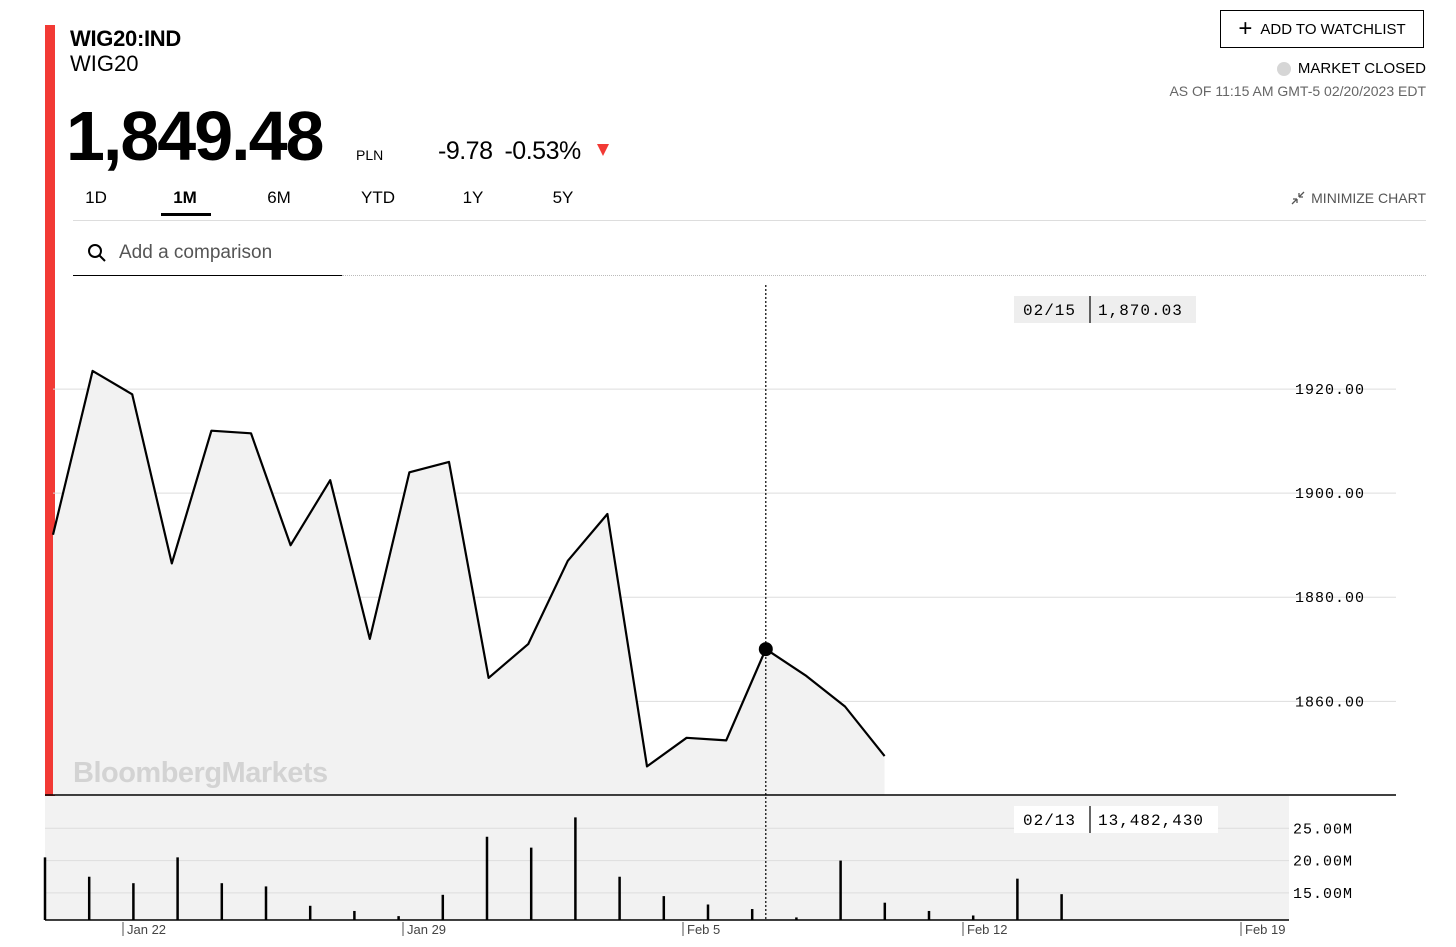  What do you see at coordinates (765, 649) in the screenshot?
I see `hover-point` at bounding box center [765, 649].